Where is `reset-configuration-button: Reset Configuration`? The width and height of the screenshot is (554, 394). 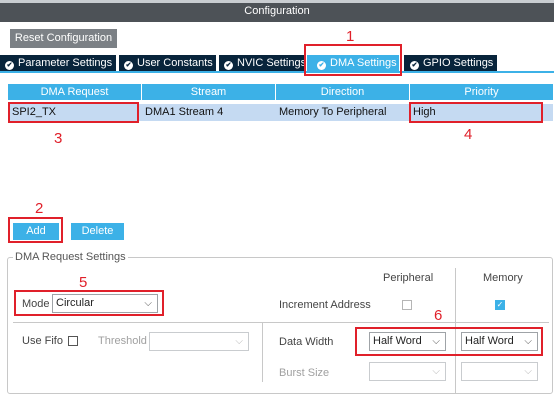
reset-configuration-button: Reset Configuration is located at coordinates (63, 38).